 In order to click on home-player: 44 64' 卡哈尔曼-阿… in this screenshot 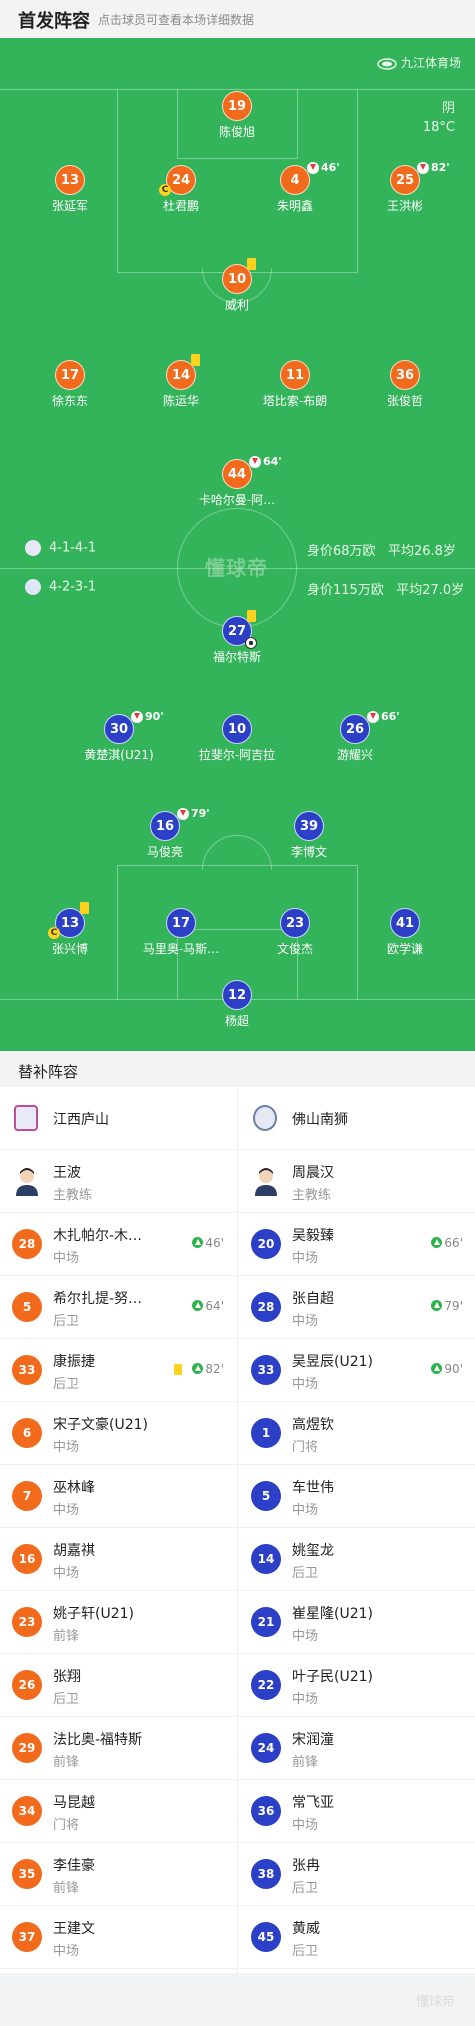, I will do `click(237, 482)`.